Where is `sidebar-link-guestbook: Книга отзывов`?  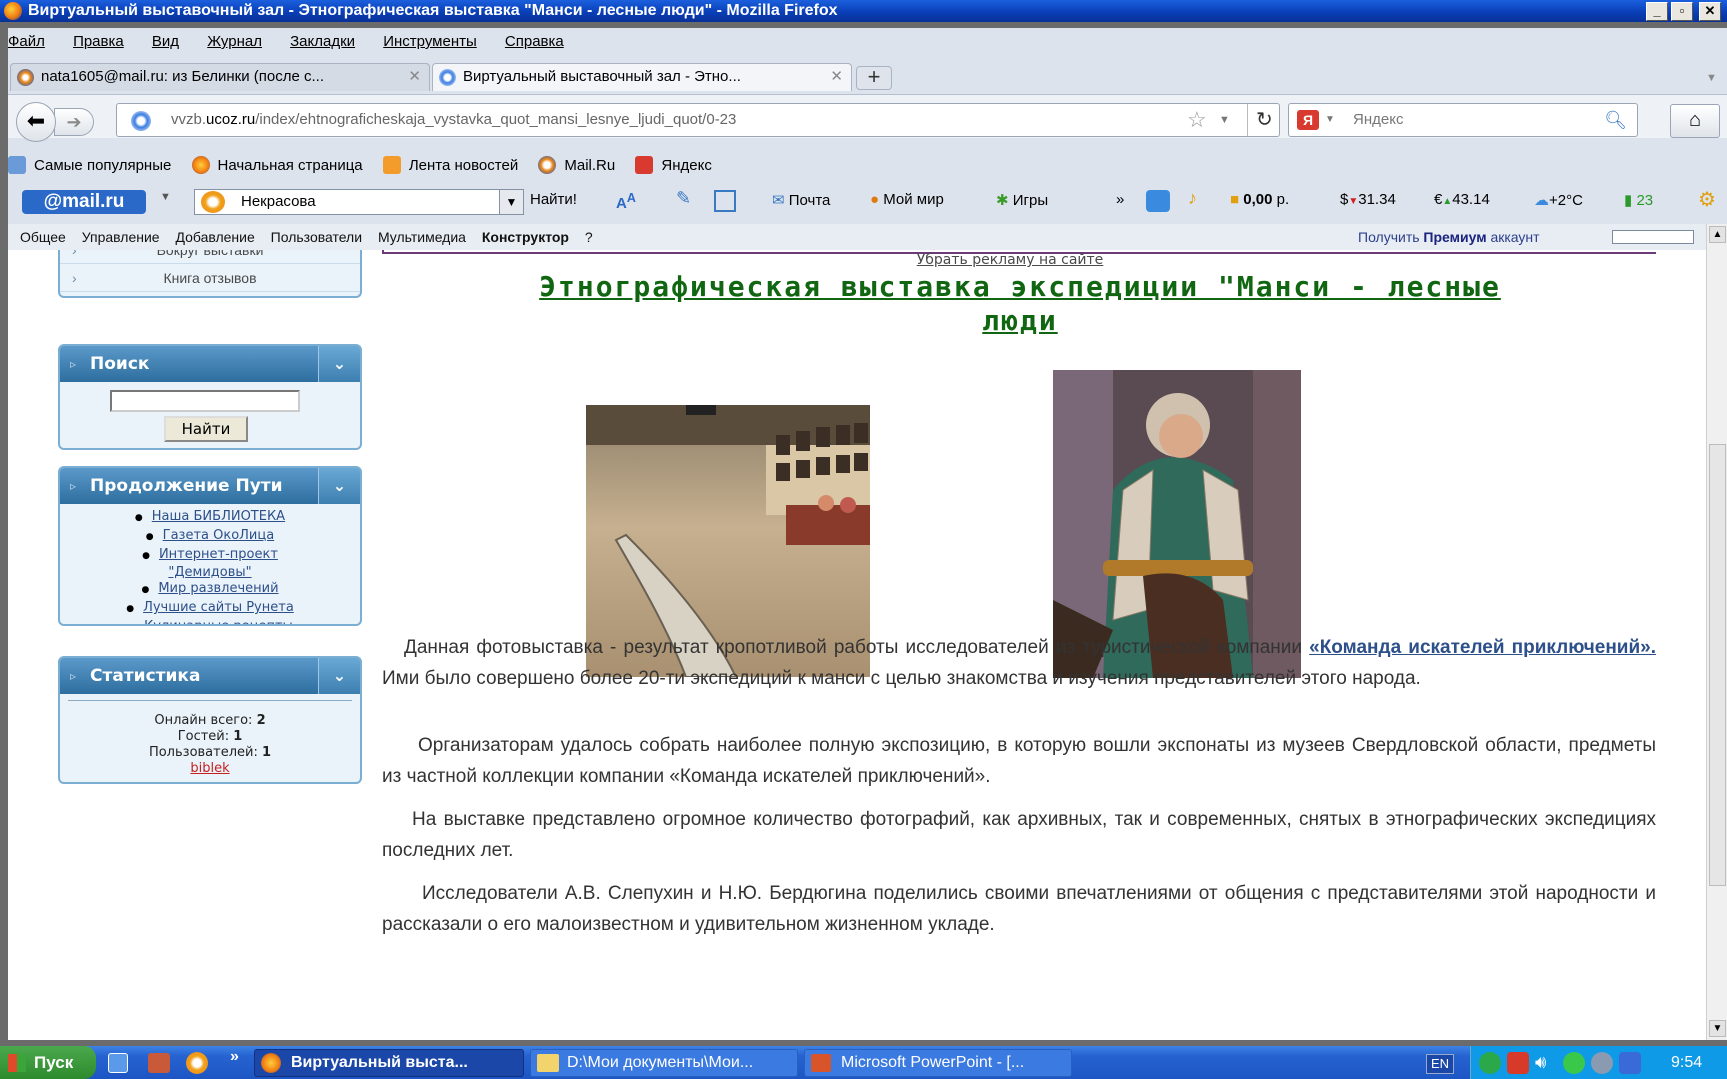
sidebar-link-guestbook: Книга отзывов is located at coordinates (210, 278).